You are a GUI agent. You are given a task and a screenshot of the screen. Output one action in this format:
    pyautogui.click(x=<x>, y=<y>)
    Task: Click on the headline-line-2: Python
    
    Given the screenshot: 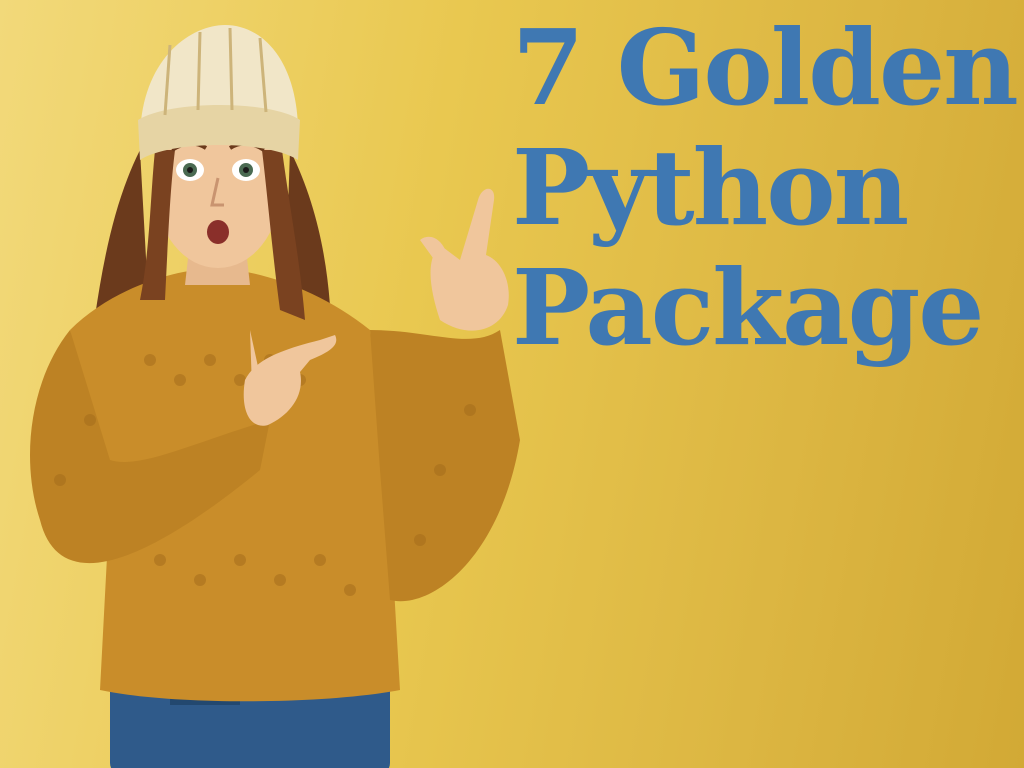 What is the action you would take?
    pyautogui.click(x=710, y=187)
    